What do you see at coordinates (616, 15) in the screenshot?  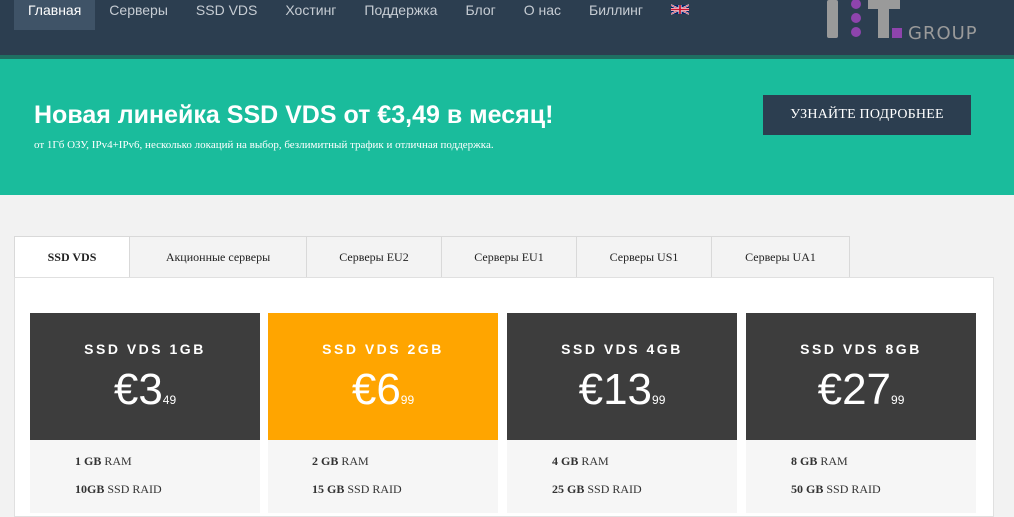 I see `nav-item-billing: Биллинг` at bounding box center [616, 15].